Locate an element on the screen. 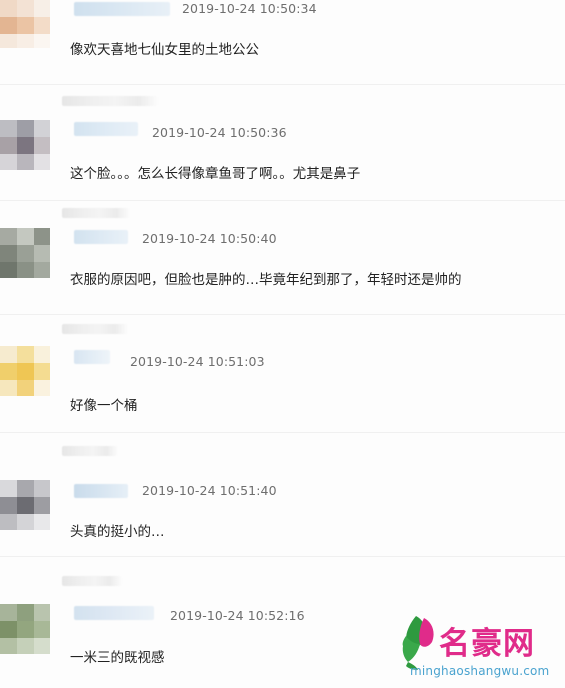 The width and height of the screenshot is (565, 688). comment-timestamp: 2019-10-24 10:50:36 is located at coordinates (219, 132).